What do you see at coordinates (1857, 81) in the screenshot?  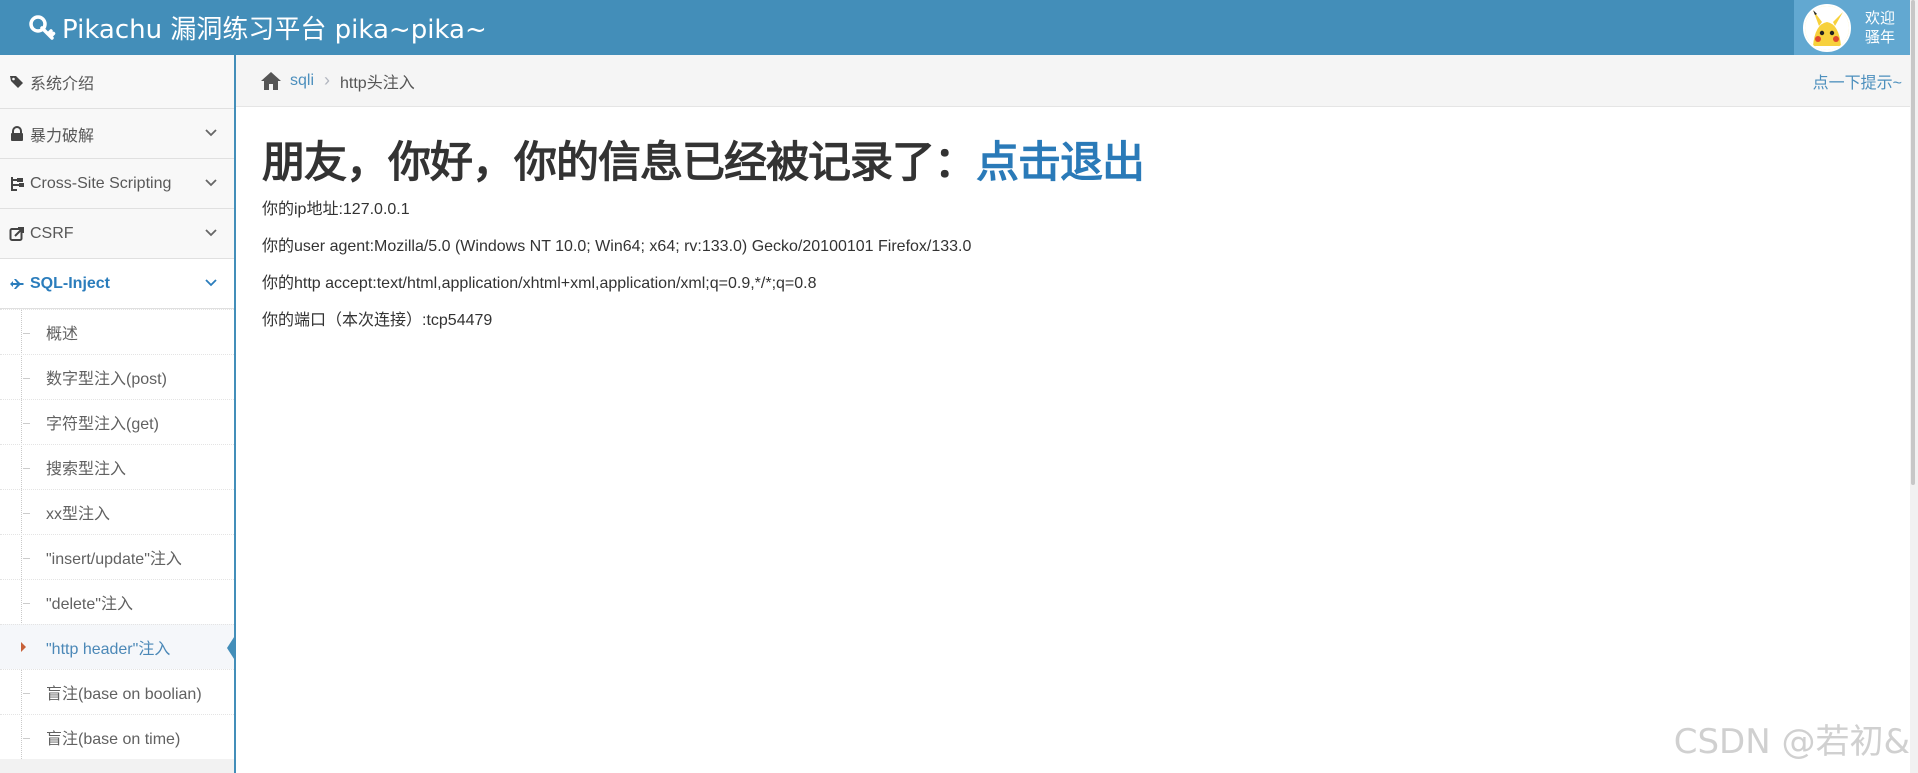 I see `hint-link: 点一下提示~` at bounding box center [1857, 81].